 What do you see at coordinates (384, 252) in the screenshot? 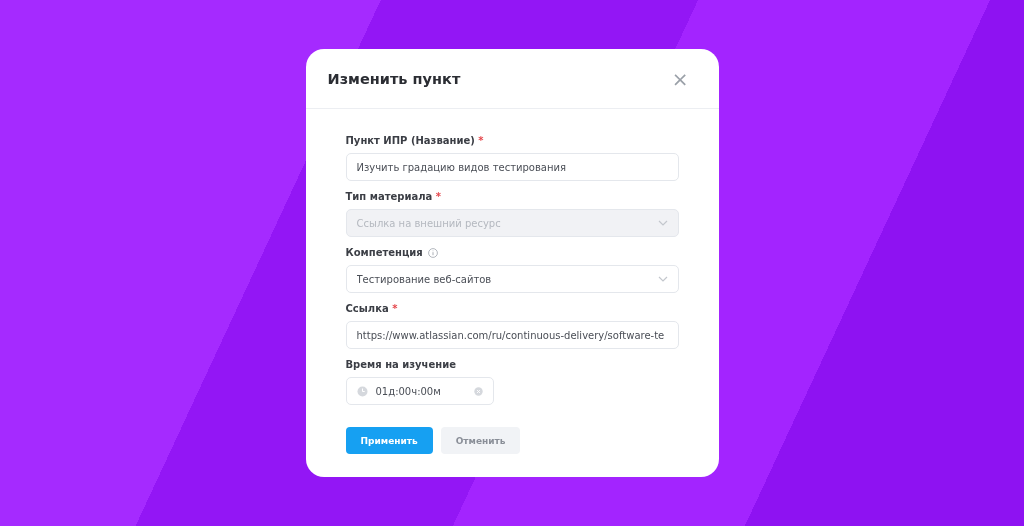
I see `field-label: Компетенция` at bounding box center [384, 252].